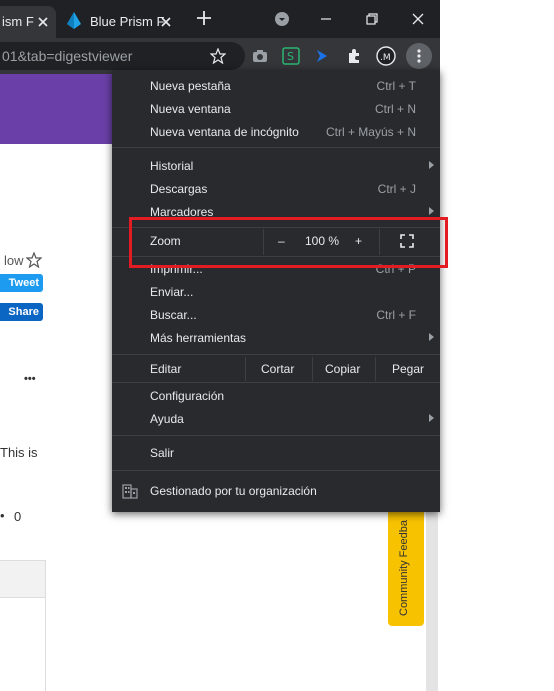 The width and height of the screenshot is (554, 691). I want to click on share-label: Share, so click(23, 312).